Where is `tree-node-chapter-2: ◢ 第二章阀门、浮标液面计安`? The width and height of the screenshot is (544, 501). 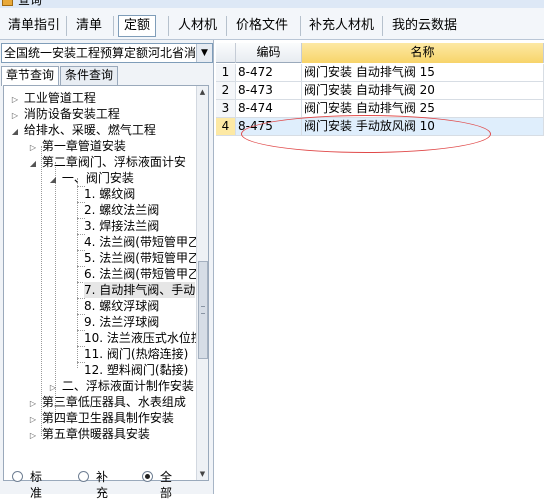 tree-node-chapter-2: ◢ 第二章阀门、浮标液面计安 is located at coordinates (107, 162).